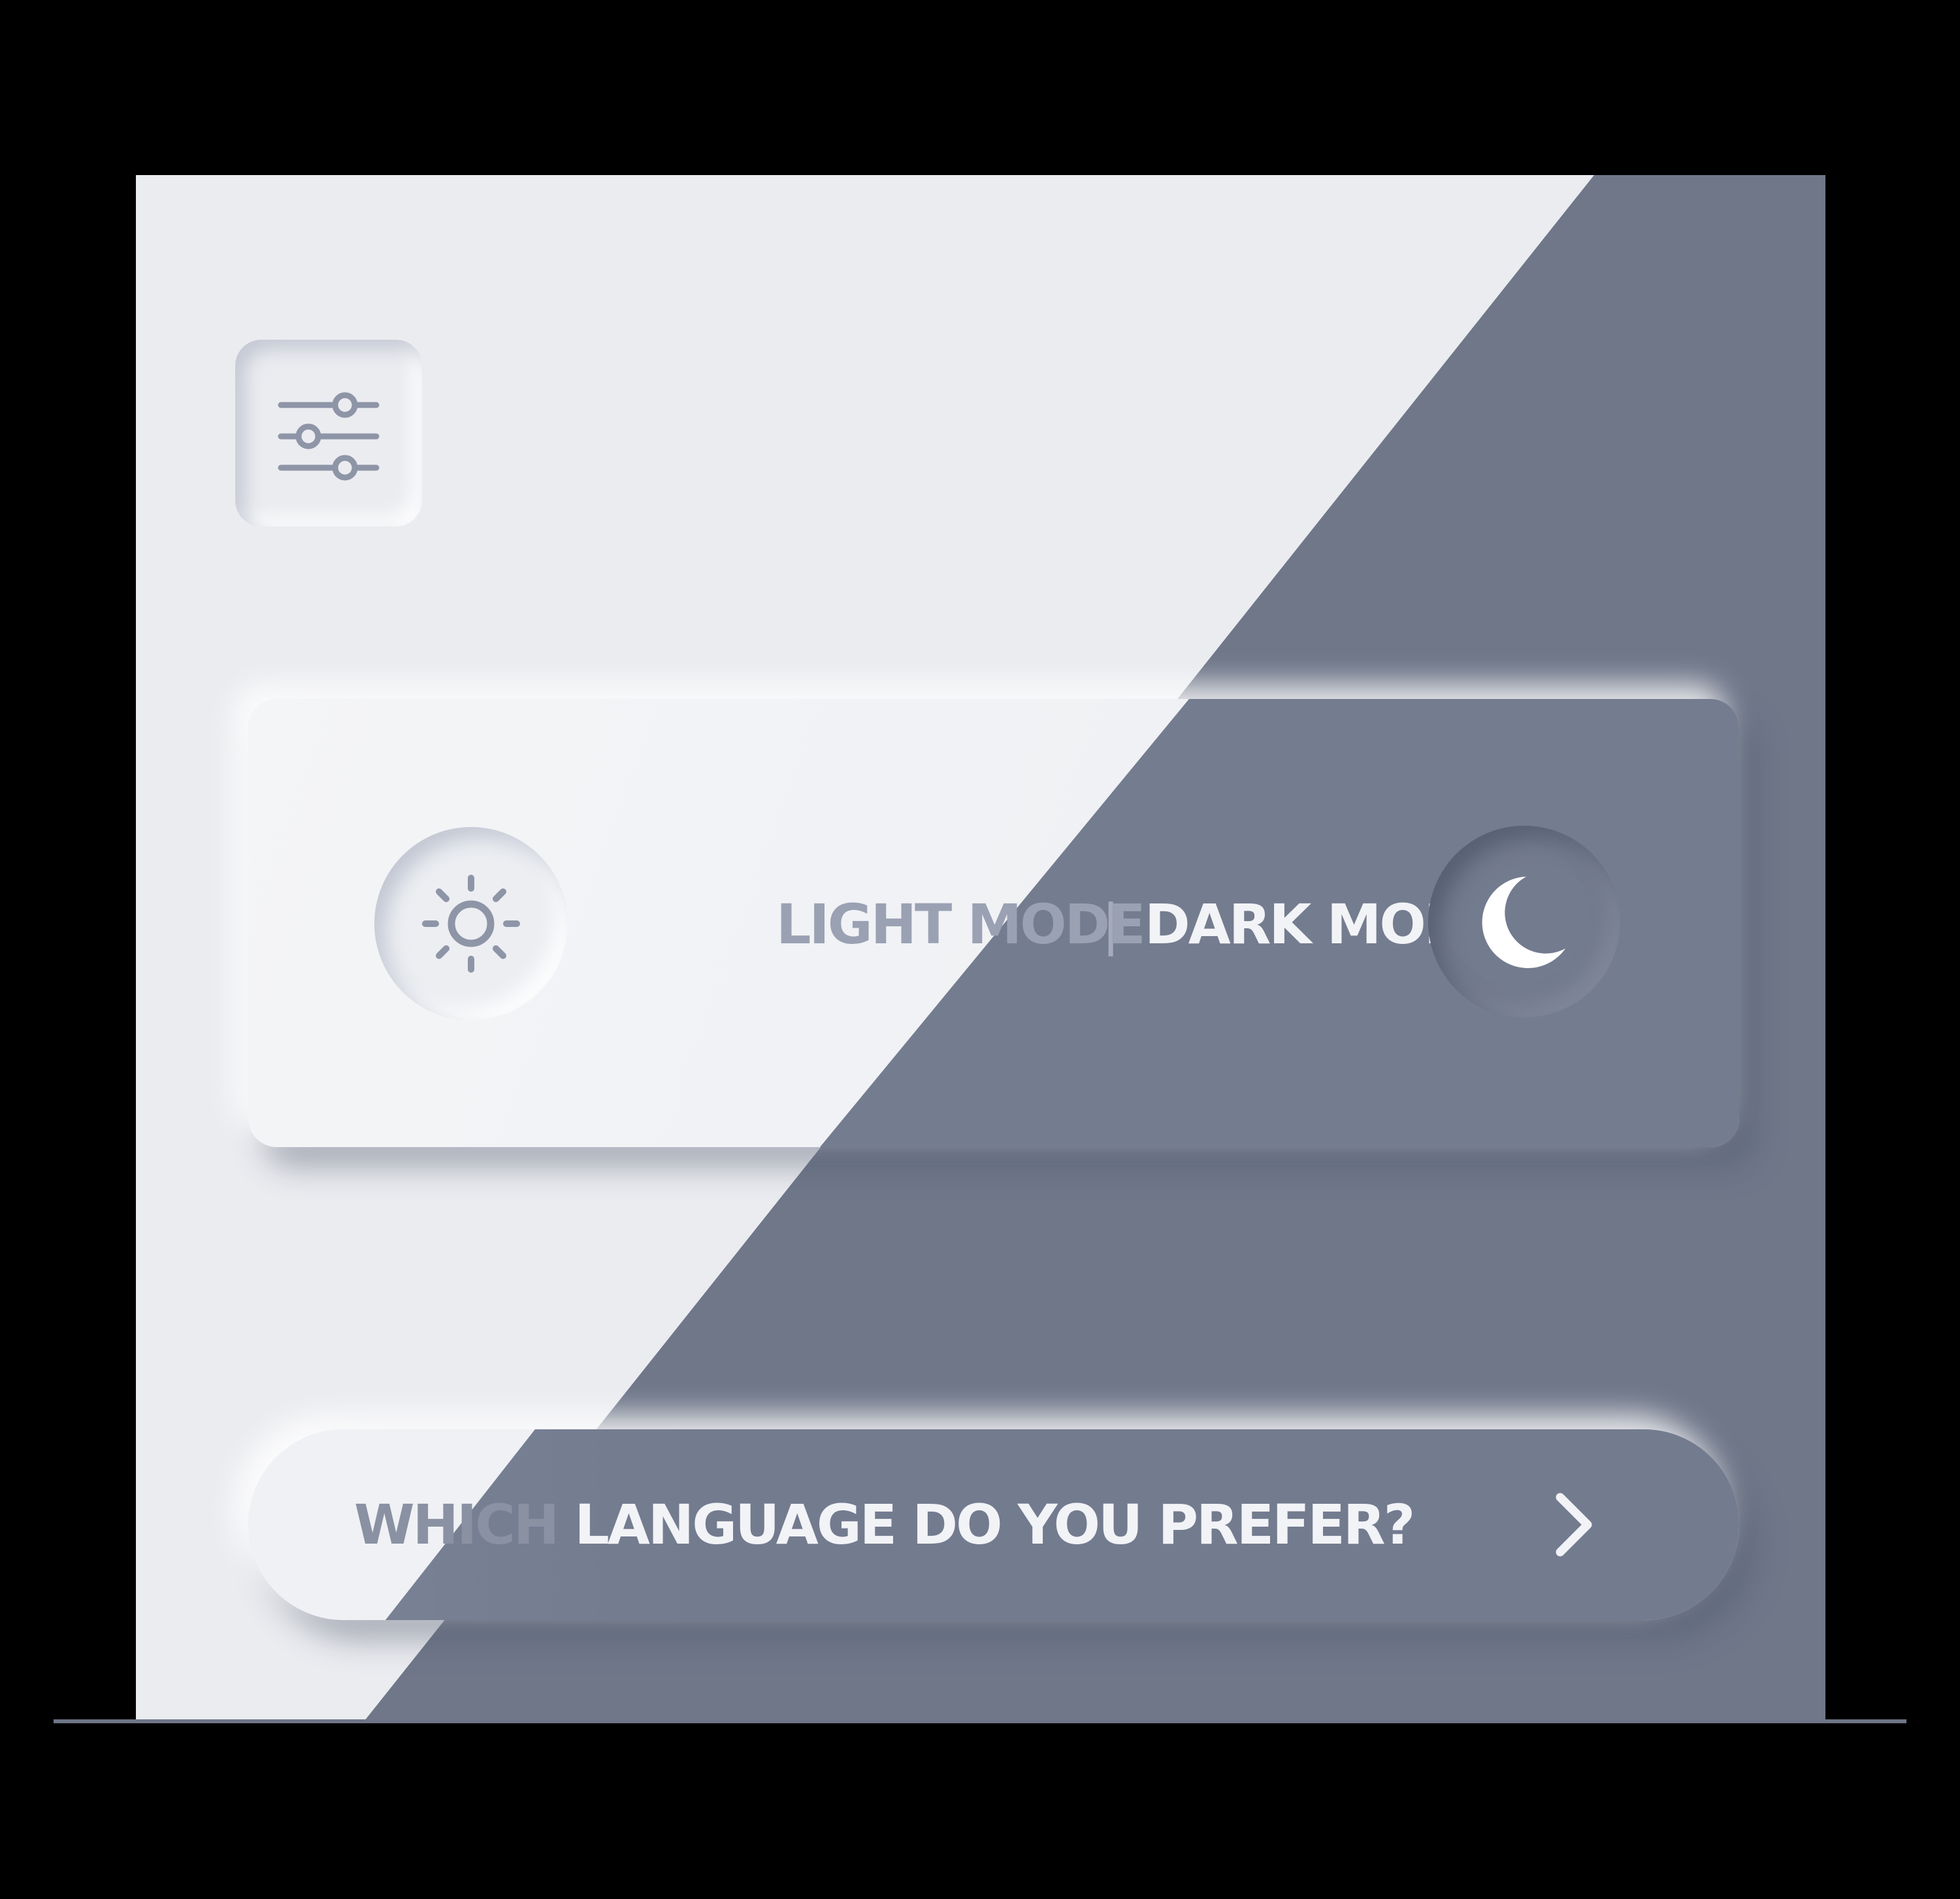 Image resolution: width=1960 pixels, height=1899 pixels. I want to click on sliders-icon, so click(329, 436).